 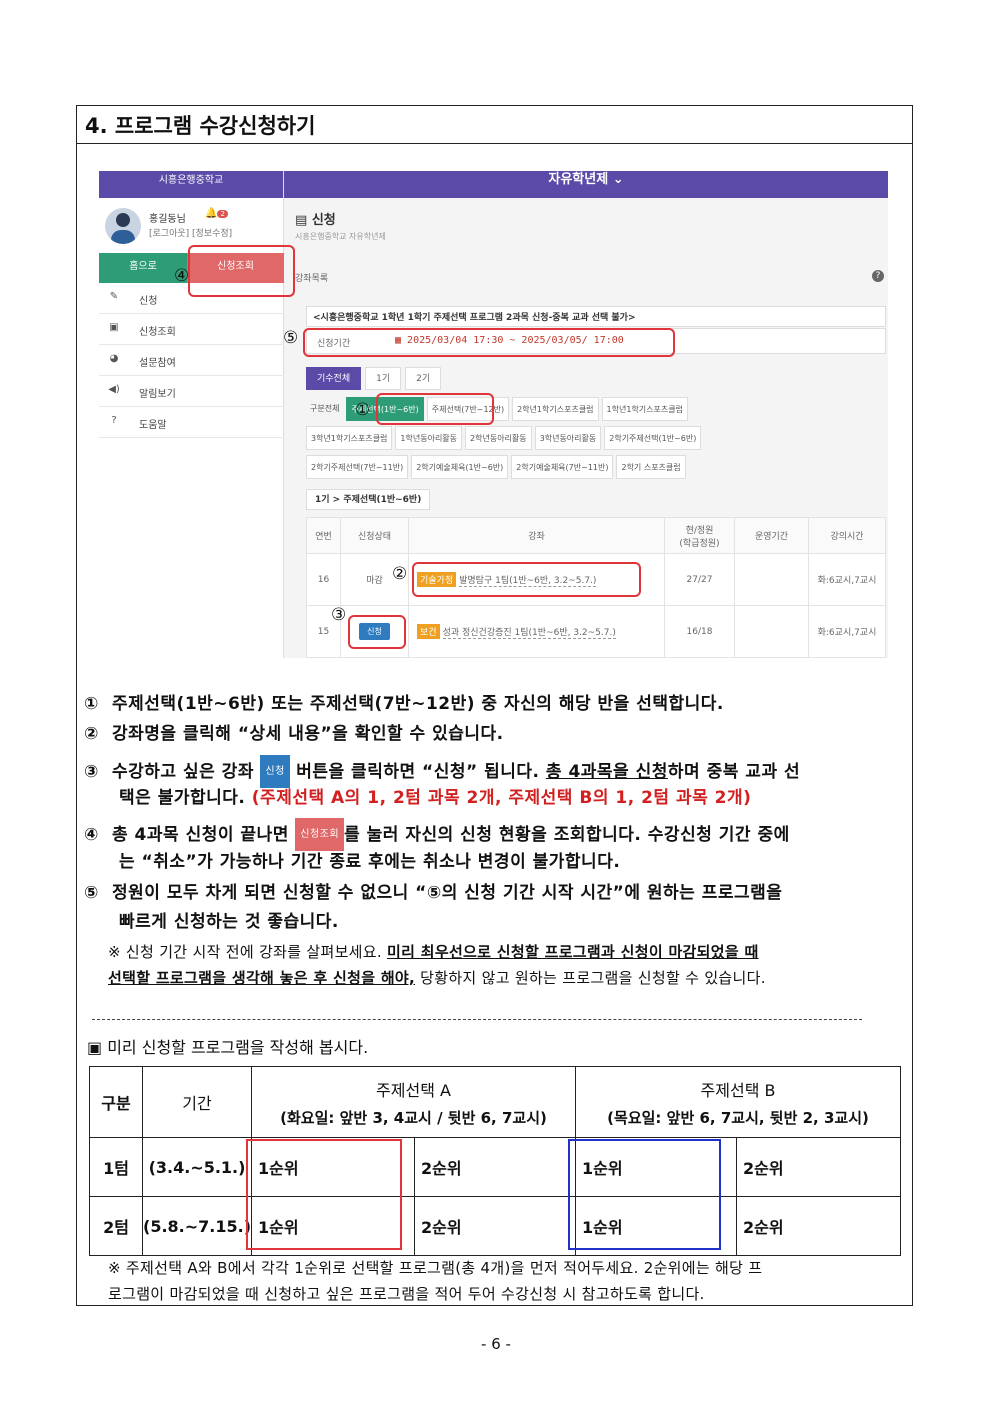 I want to click on highlight-b-first, so click(x=644, y=1194).